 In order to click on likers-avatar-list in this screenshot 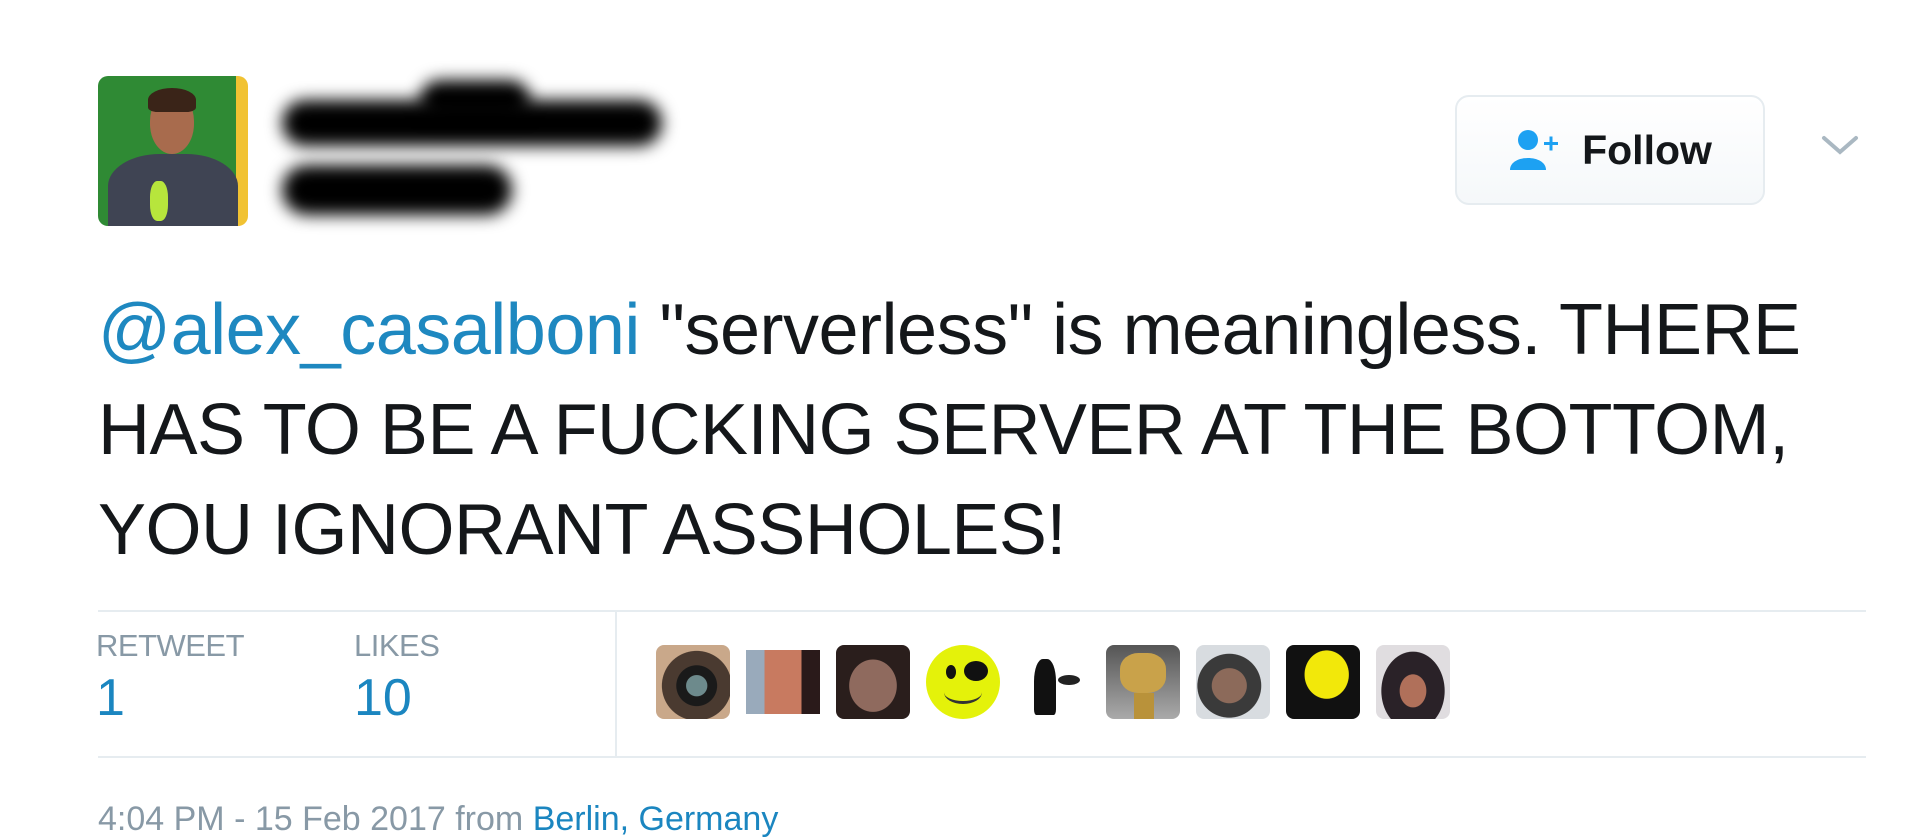, I will do `click(1053, 682)`.